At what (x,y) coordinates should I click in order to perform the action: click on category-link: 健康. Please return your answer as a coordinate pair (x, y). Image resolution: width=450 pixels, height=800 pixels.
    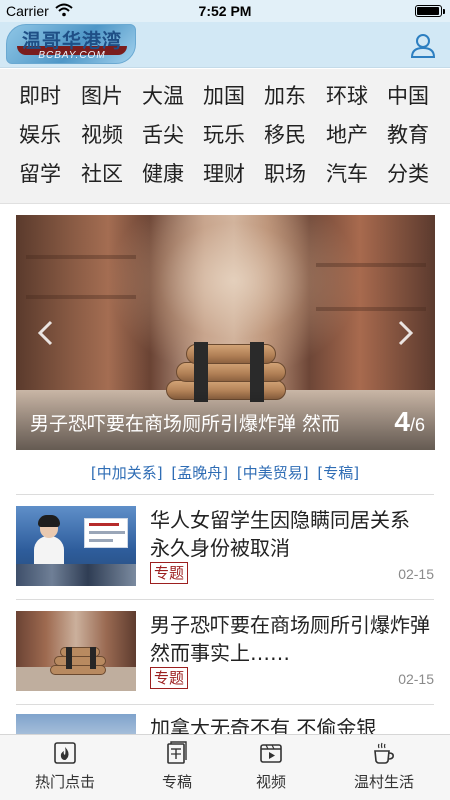
    Looking at the image, I should click on (163, 174).